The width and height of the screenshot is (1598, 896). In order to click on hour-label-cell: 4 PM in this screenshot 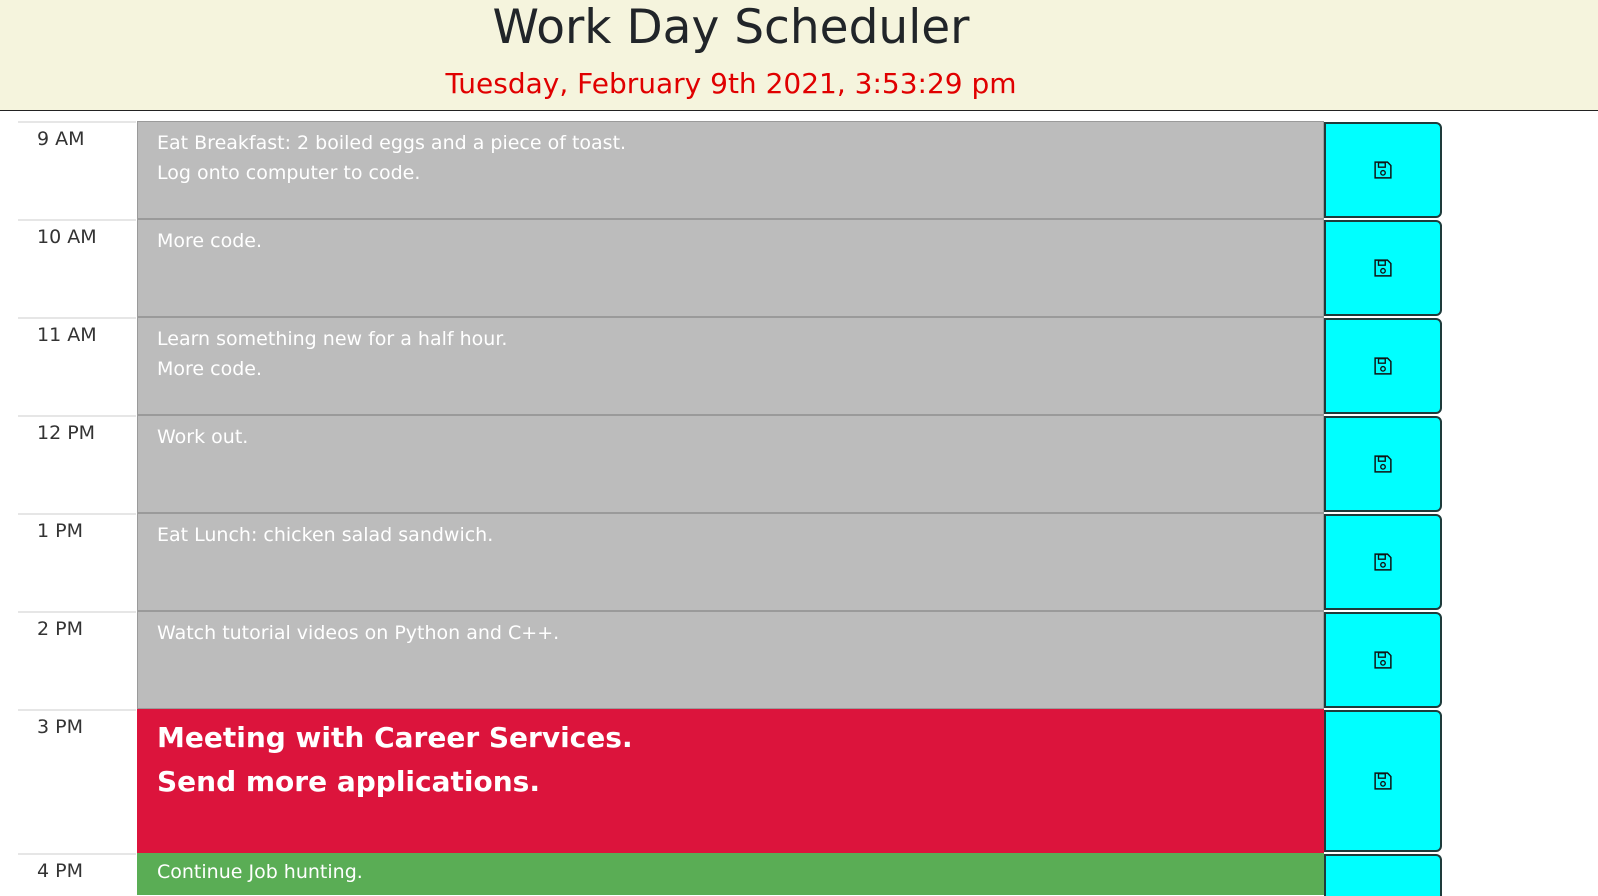, I will do `click(77, 874)`.